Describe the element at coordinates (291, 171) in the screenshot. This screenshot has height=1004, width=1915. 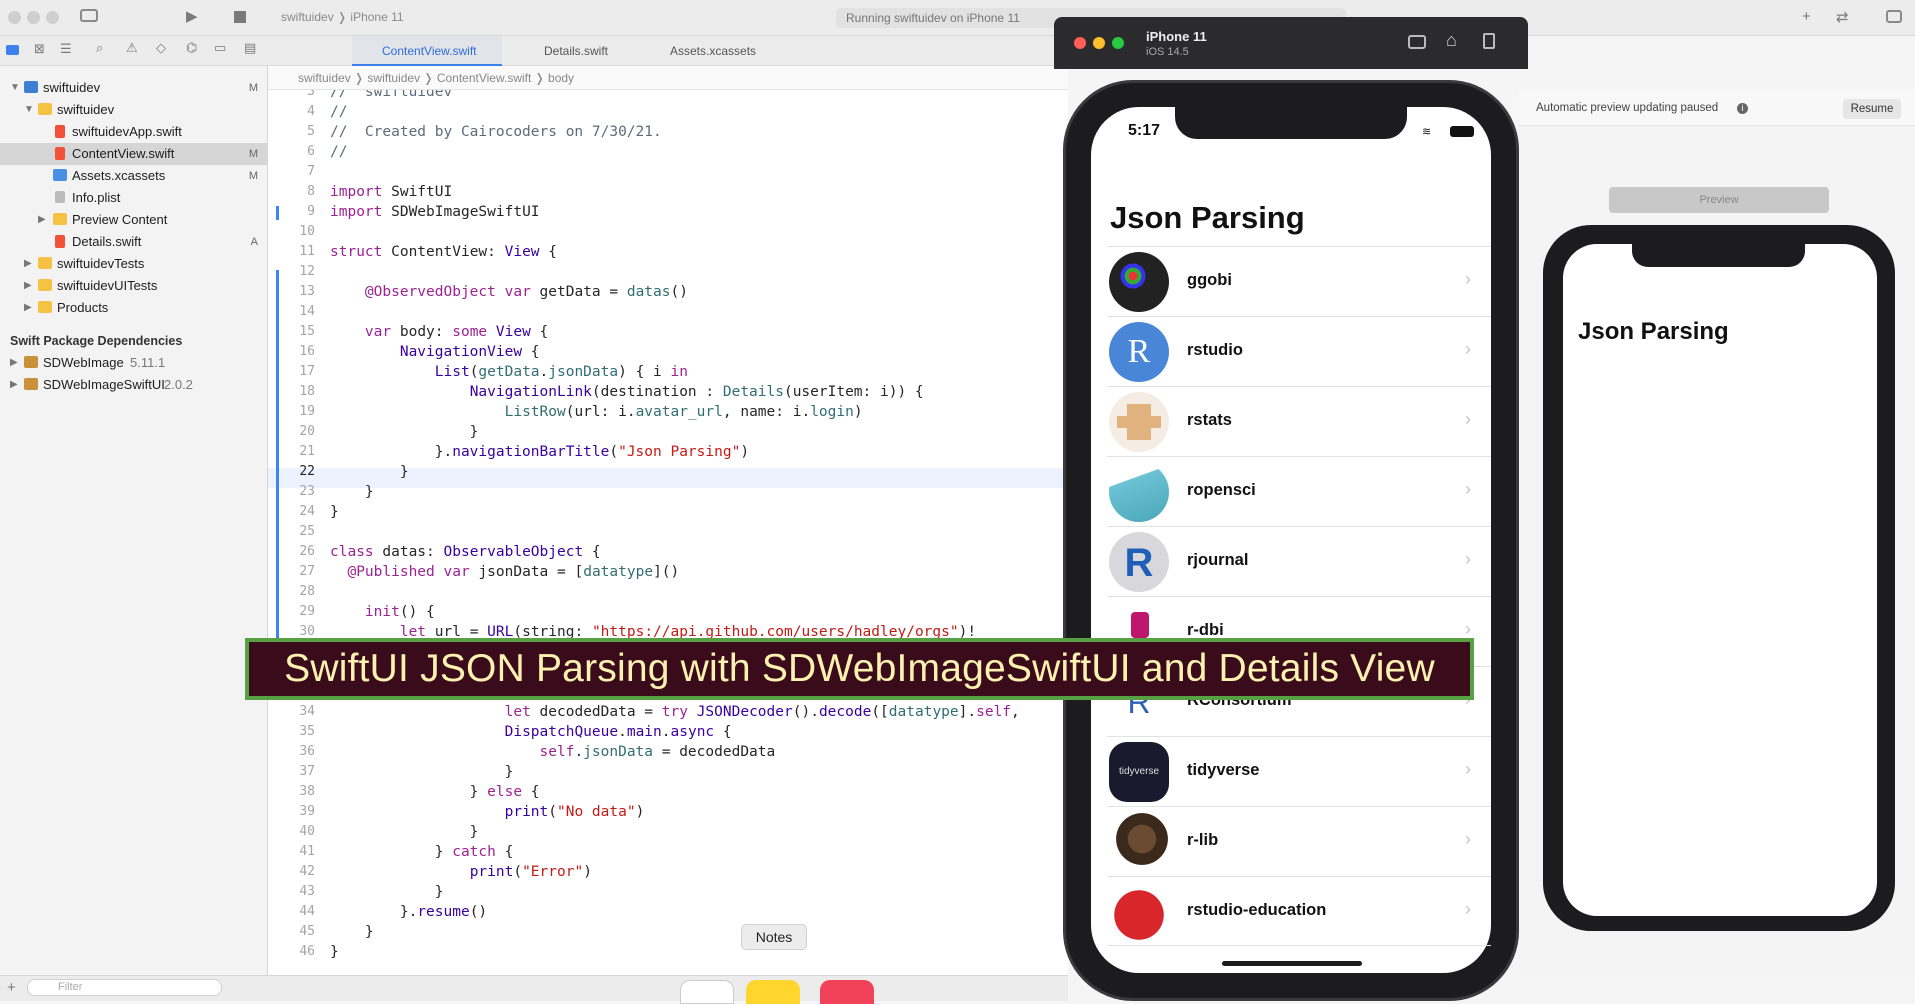
I see `line-number: 7` at that location.